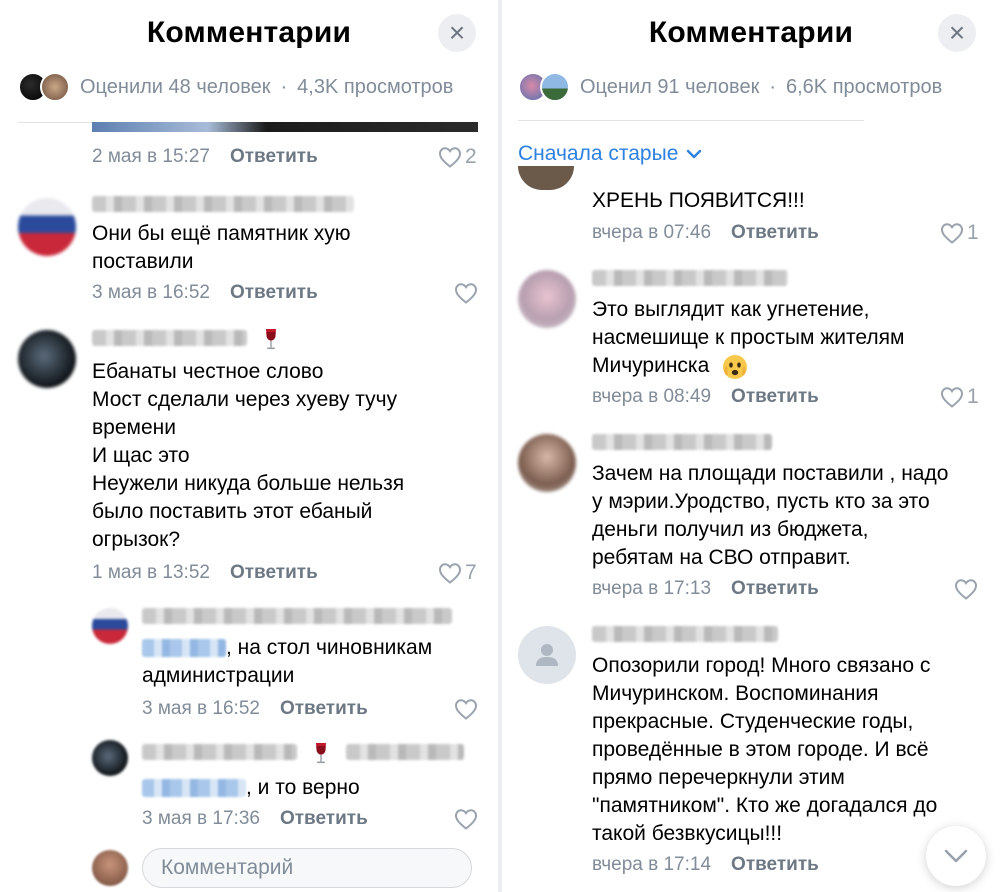  Describe the element at coordinates (698, 200) in the screenshot. I see `comment-text: ХРЕНЬ ПОЯВИТСЯ!!!` at that location.